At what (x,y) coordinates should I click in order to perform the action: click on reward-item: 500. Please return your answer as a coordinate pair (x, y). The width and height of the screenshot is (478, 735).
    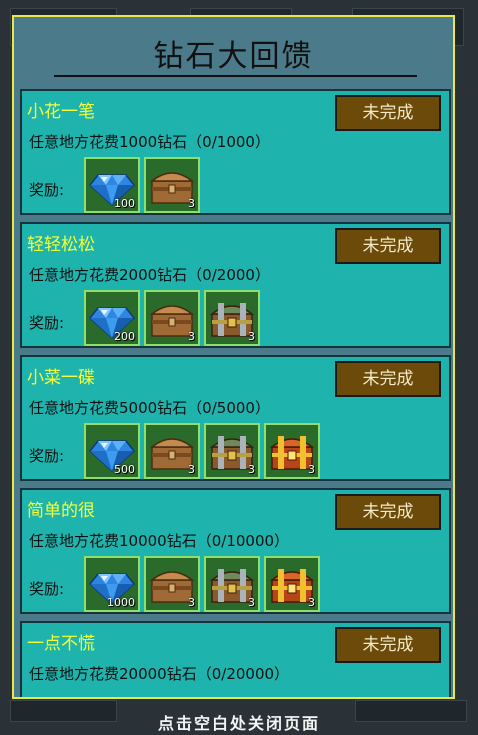
    Looking at the image, I should click on (112, 451).